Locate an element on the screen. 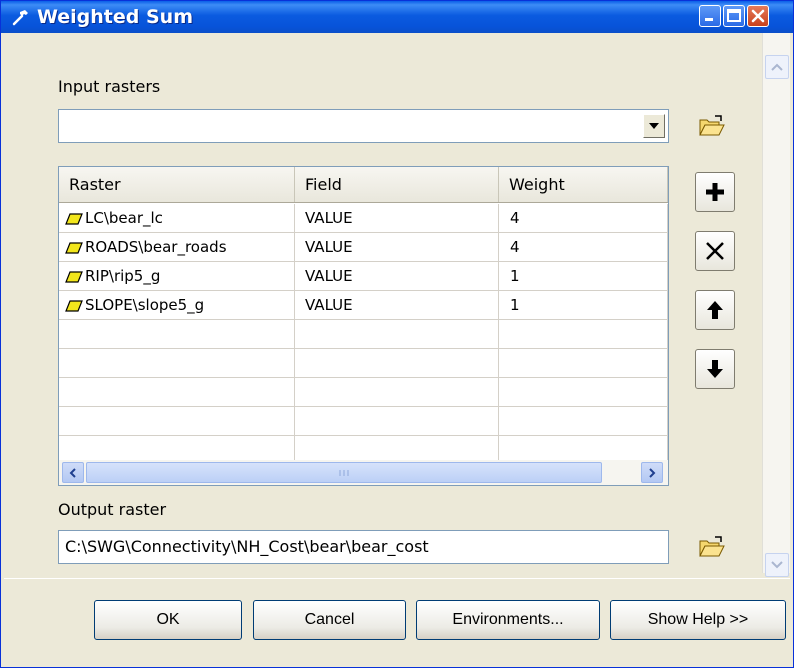 The height and width of the screenshot is (668, 794). input-browse-button is located at coordinates (712, 126).